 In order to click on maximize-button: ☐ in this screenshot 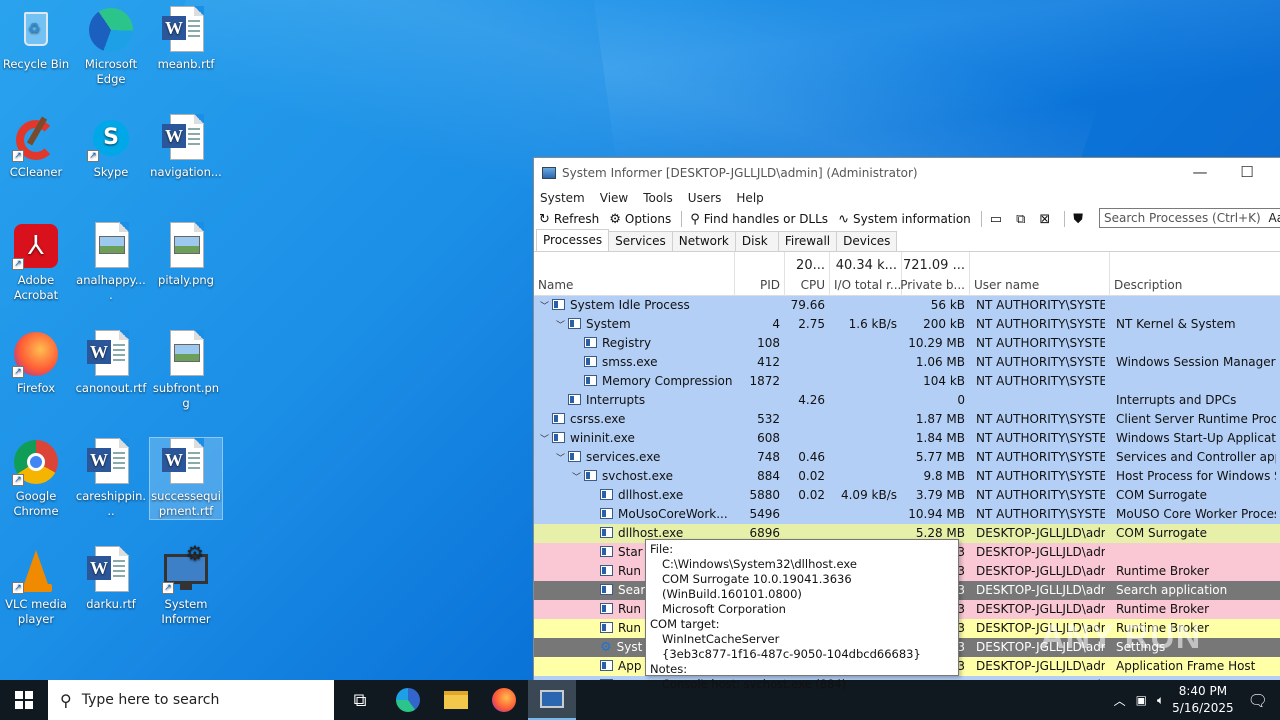, I will do `click(1247, 173)`.